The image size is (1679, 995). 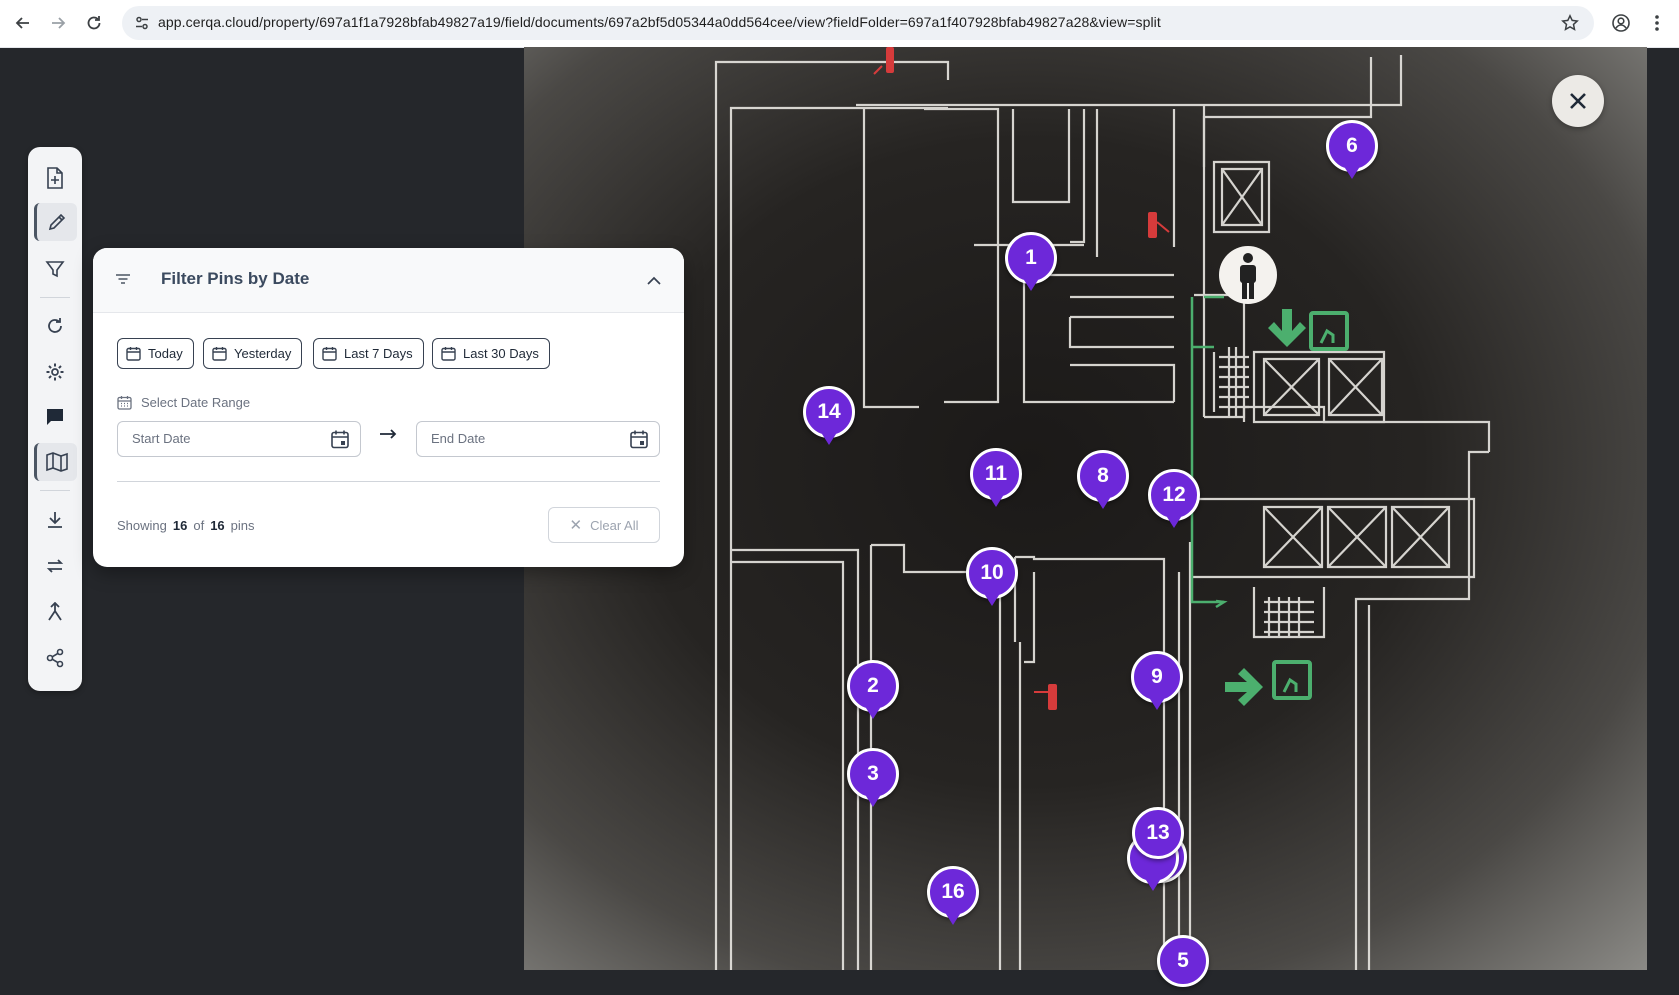 I want to click on collapse-panel-button, so click(x=654, y=280).